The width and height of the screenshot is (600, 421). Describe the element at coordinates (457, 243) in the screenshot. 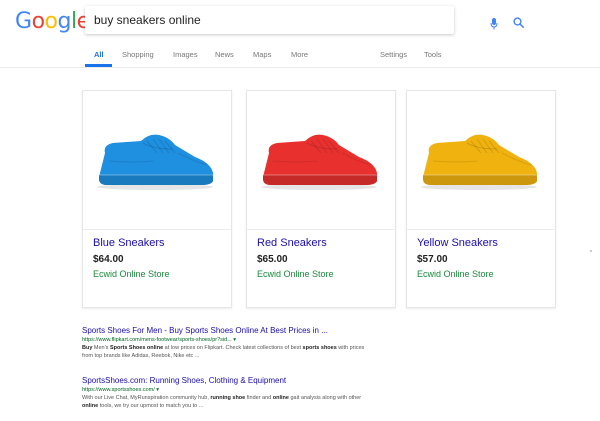

I see `product-title: Yellow Sneakers` at that location.